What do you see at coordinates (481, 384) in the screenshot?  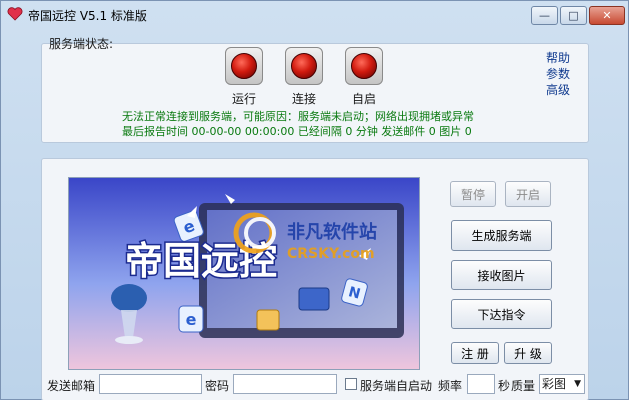 I see `frequency-input` at bounding box center [481, 384].